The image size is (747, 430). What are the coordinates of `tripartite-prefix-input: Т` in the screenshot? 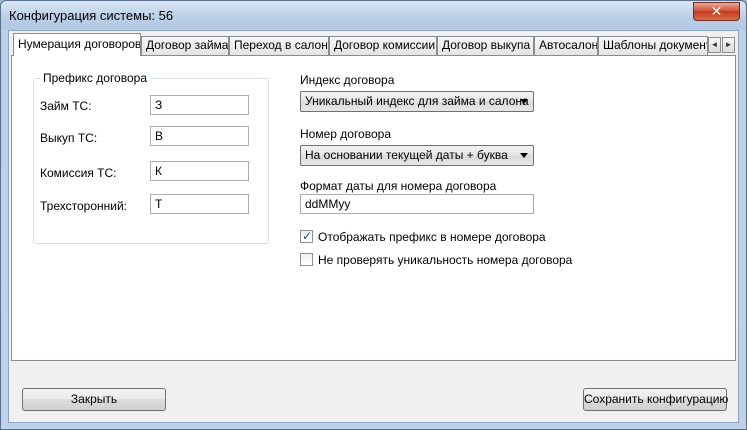 It's located at (199, 204).